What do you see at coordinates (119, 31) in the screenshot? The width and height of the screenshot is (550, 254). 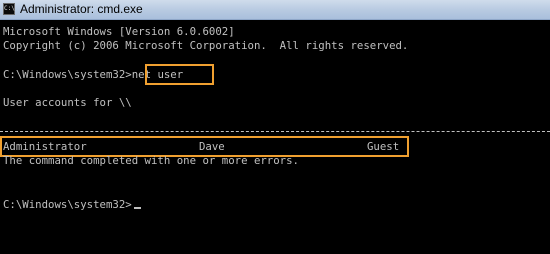 I see `version-line: Microsoft Windows [Version 6.0.6002]` at bounding box center [119, 31].